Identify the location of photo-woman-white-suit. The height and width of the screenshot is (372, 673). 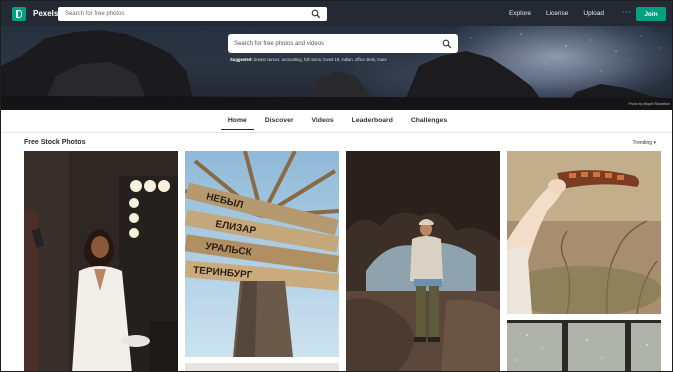
(101, 261).